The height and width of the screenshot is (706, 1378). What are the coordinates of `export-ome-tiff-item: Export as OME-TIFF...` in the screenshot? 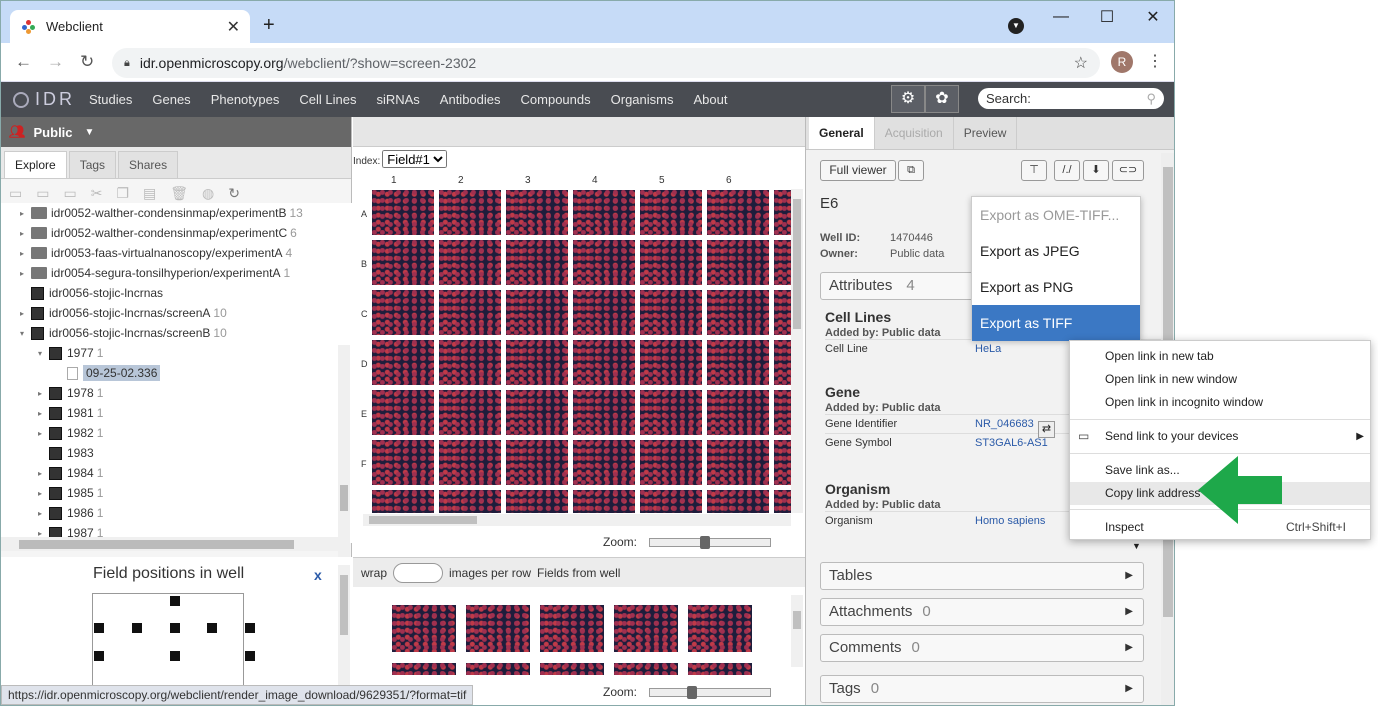 It's located at (1056, 215).